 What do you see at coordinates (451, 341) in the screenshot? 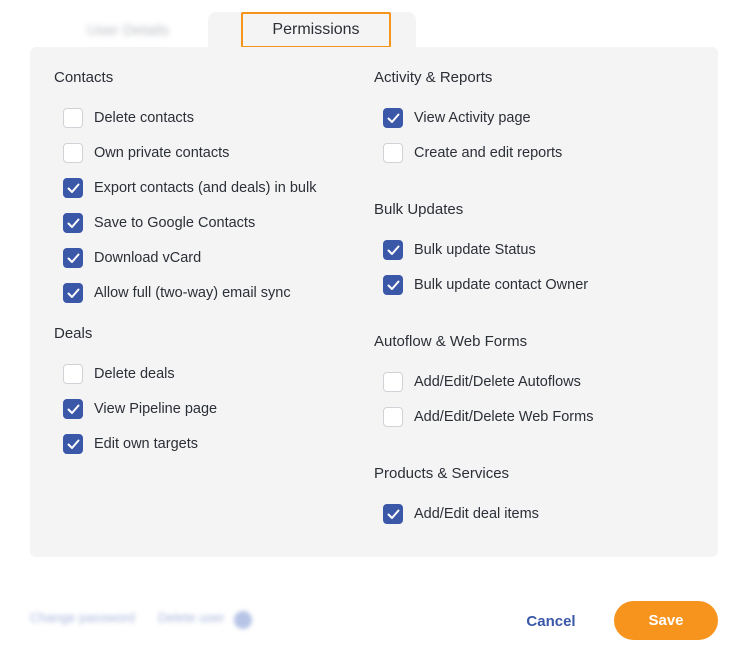
I see `section-title-autoflow-web-forms: Autoflow & Web Forms` at bounding box center [451, 341].